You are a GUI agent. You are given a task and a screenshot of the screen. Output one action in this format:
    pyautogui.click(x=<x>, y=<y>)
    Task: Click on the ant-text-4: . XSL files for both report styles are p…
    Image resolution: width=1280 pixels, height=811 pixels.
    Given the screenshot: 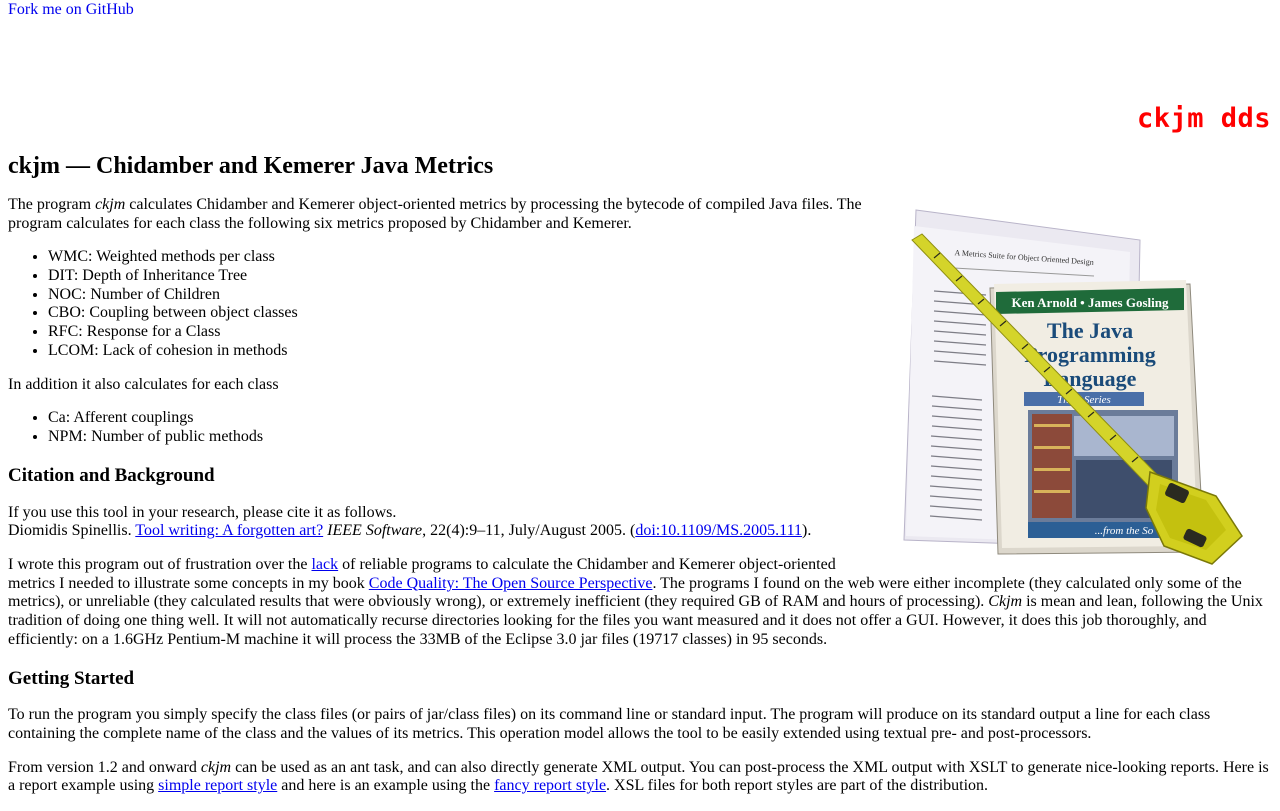 What is the action you would take?
    pyautogui.click(x=797, y=786)
    